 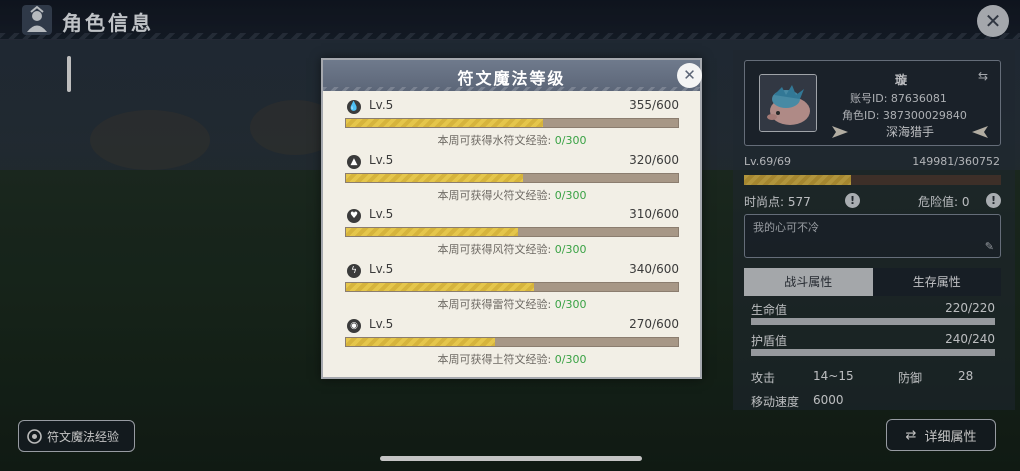 I want to click on rune-note: 本周可获得火符文经验: 0/300, so click(x=512, y=195).